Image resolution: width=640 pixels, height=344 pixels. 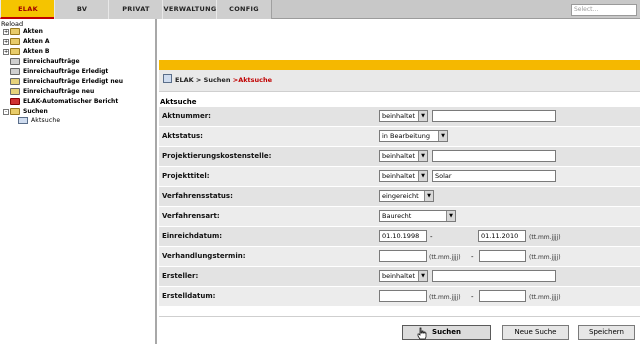 What do you see at coordinates (502, 236) in the screenshot?
I see `einreichdatum-to-input: 01.11.2010` at bounding box center [502, 236].